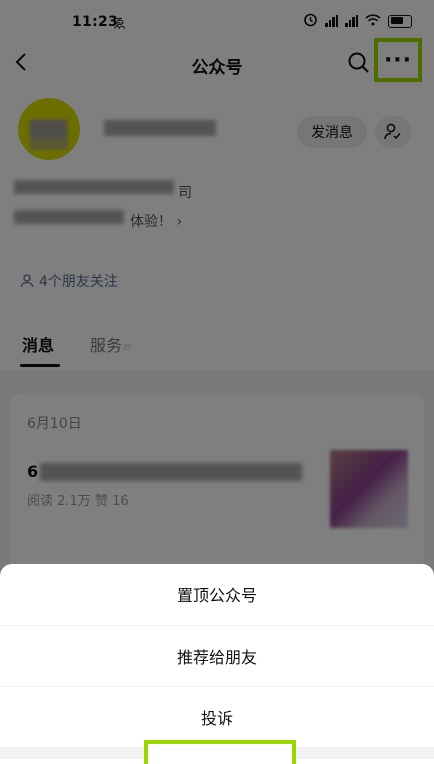  I want to click on recommend-to-friend-option: 推荐给朋友, so click(217, 655).